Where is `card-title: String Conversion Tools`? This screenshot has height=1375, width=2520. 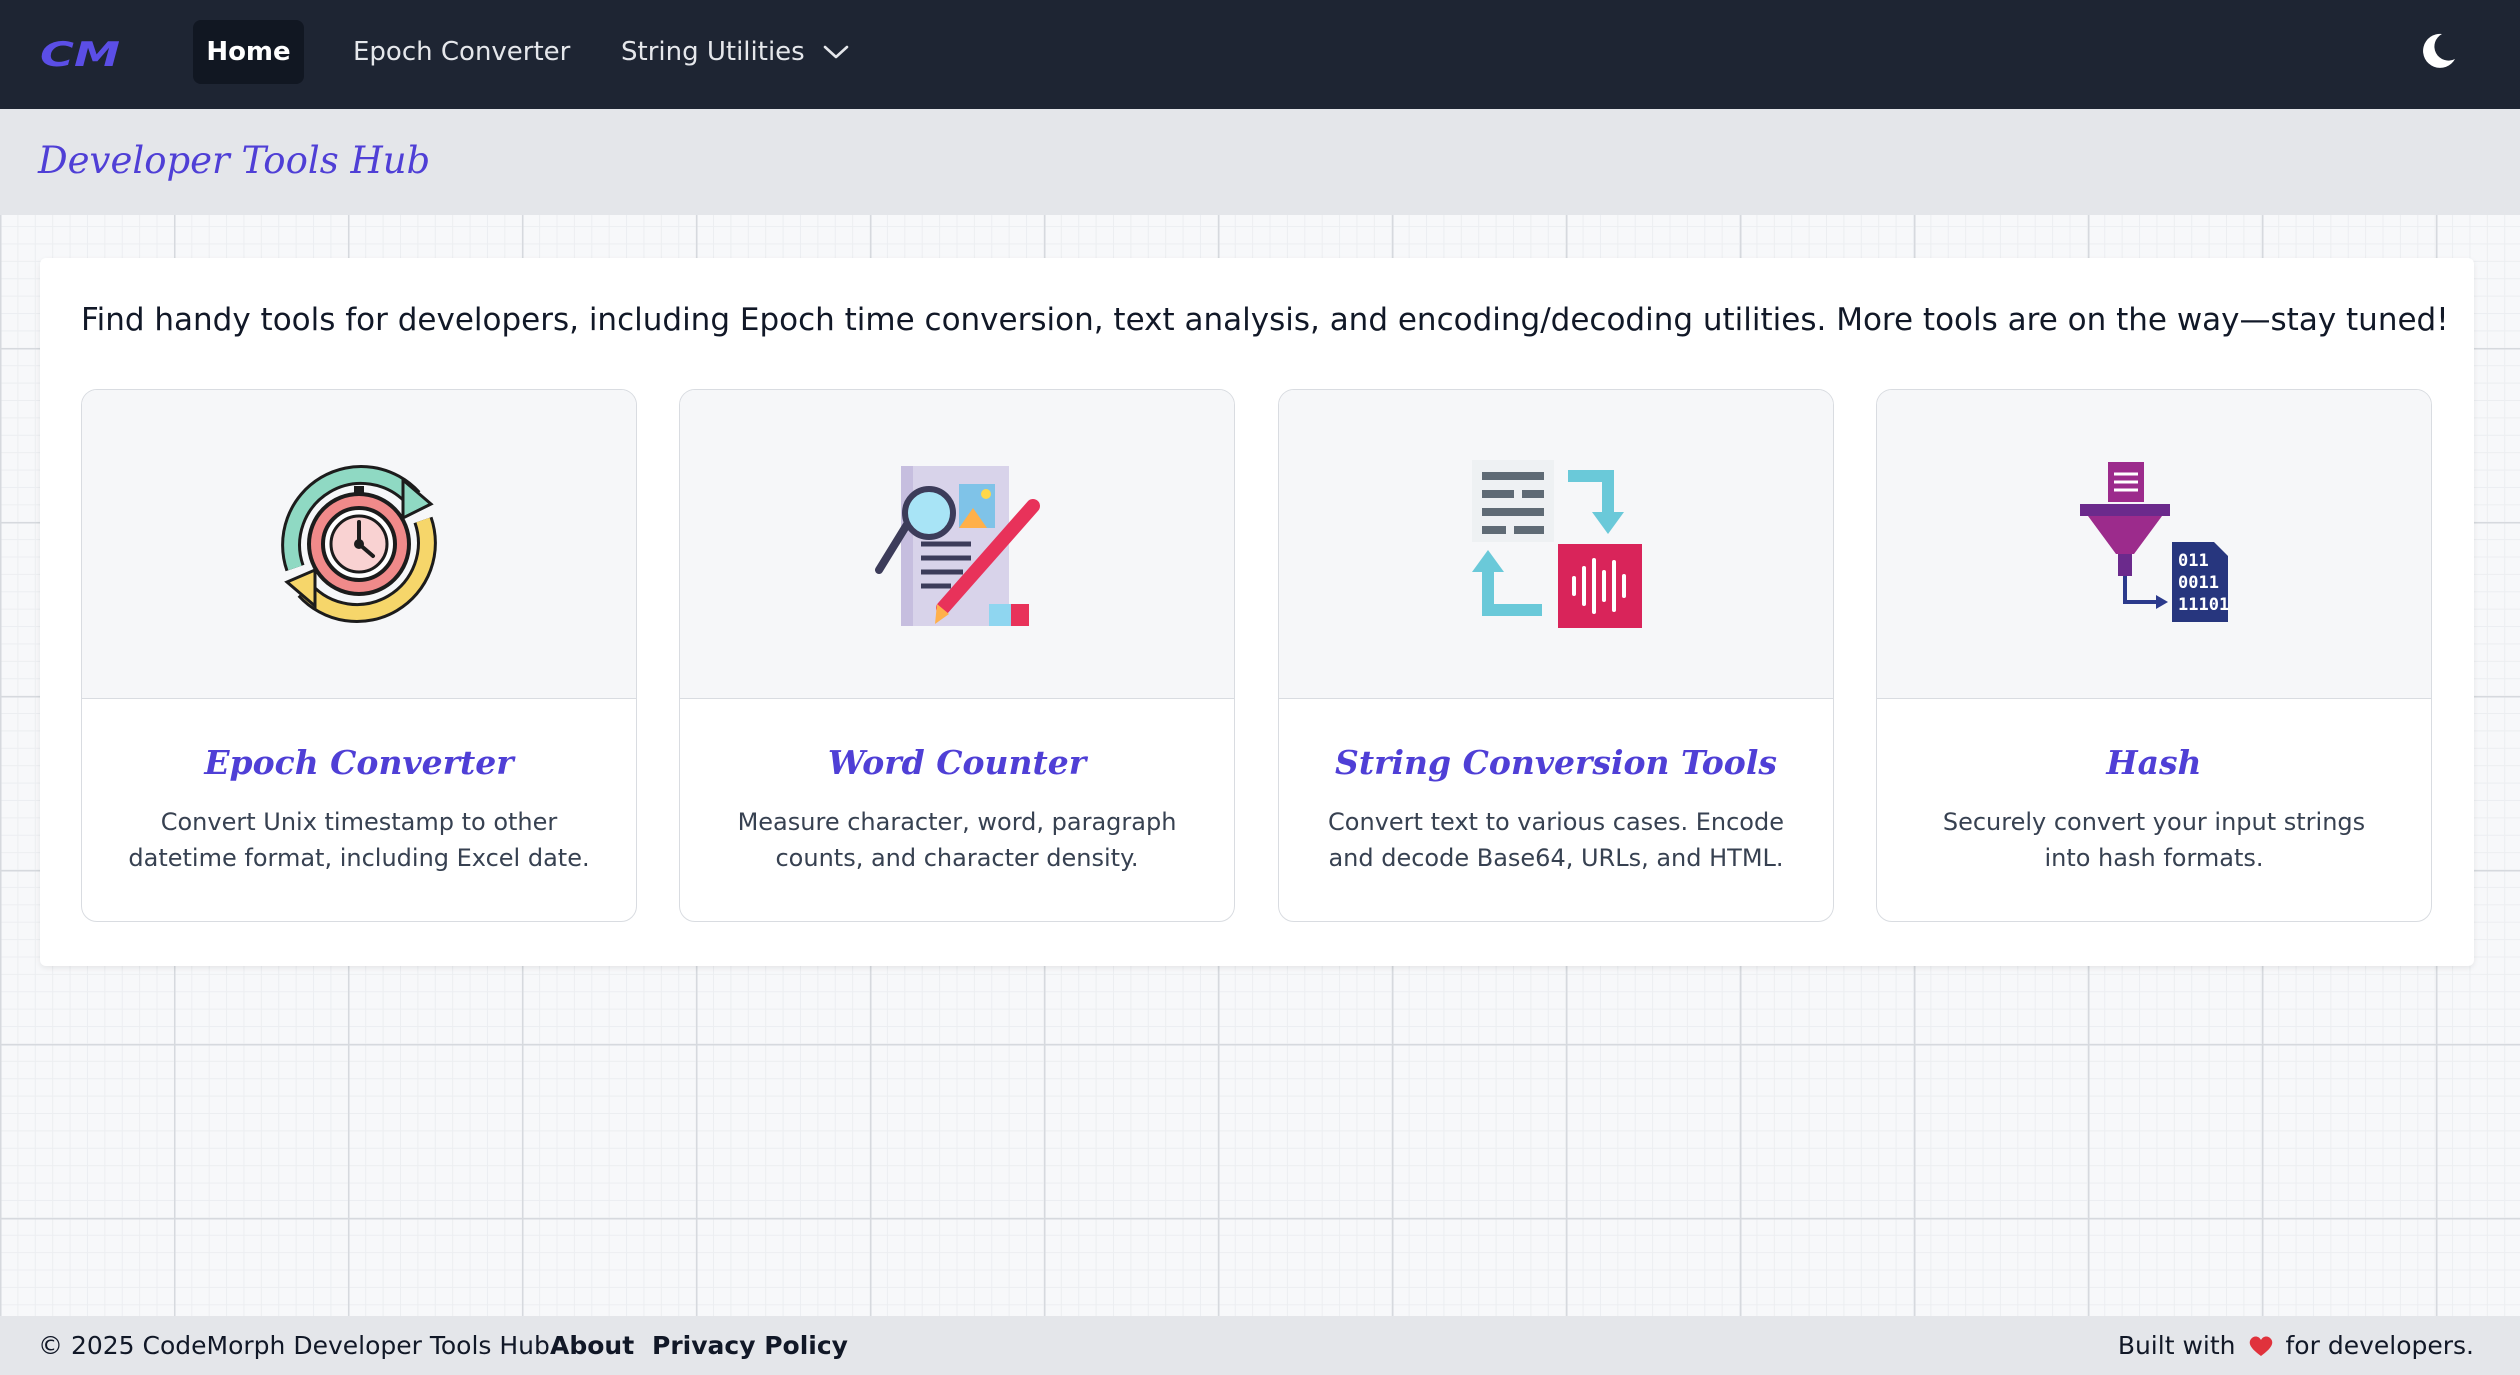 card-title: String Conversion Tools is located at coordinates (1556, 762).